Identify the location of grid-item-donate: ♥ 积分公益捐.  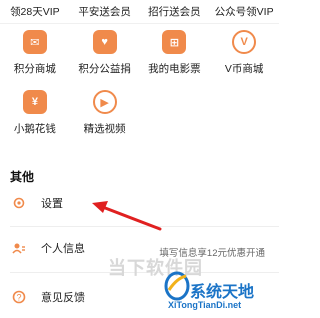
(105, 53).